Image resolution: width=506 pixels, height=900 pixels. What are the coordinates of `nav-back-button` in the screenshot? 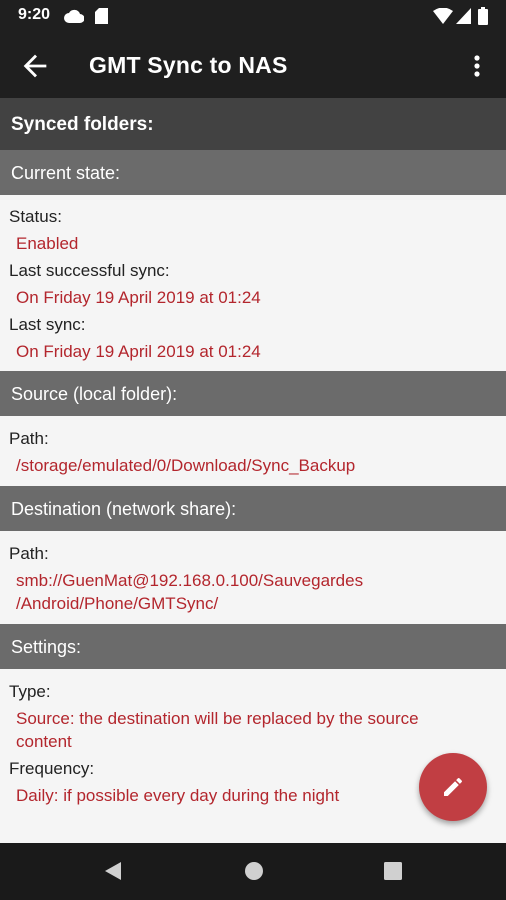 It's located at (113, 871).